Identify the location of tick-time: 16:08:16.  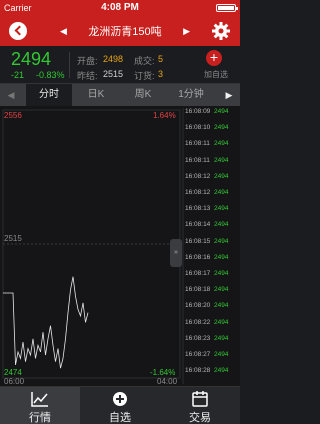
(198, 257).